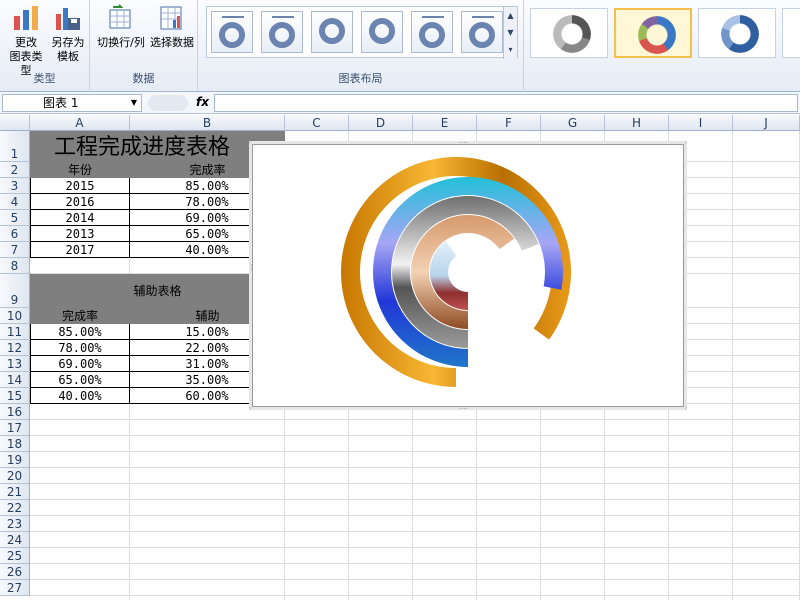 This screenshot has height=600, width=800. What do you see at coordinates (15, 508) in the screenshot?
I see `row-header-22: 22` at bounding box center [15, 508].